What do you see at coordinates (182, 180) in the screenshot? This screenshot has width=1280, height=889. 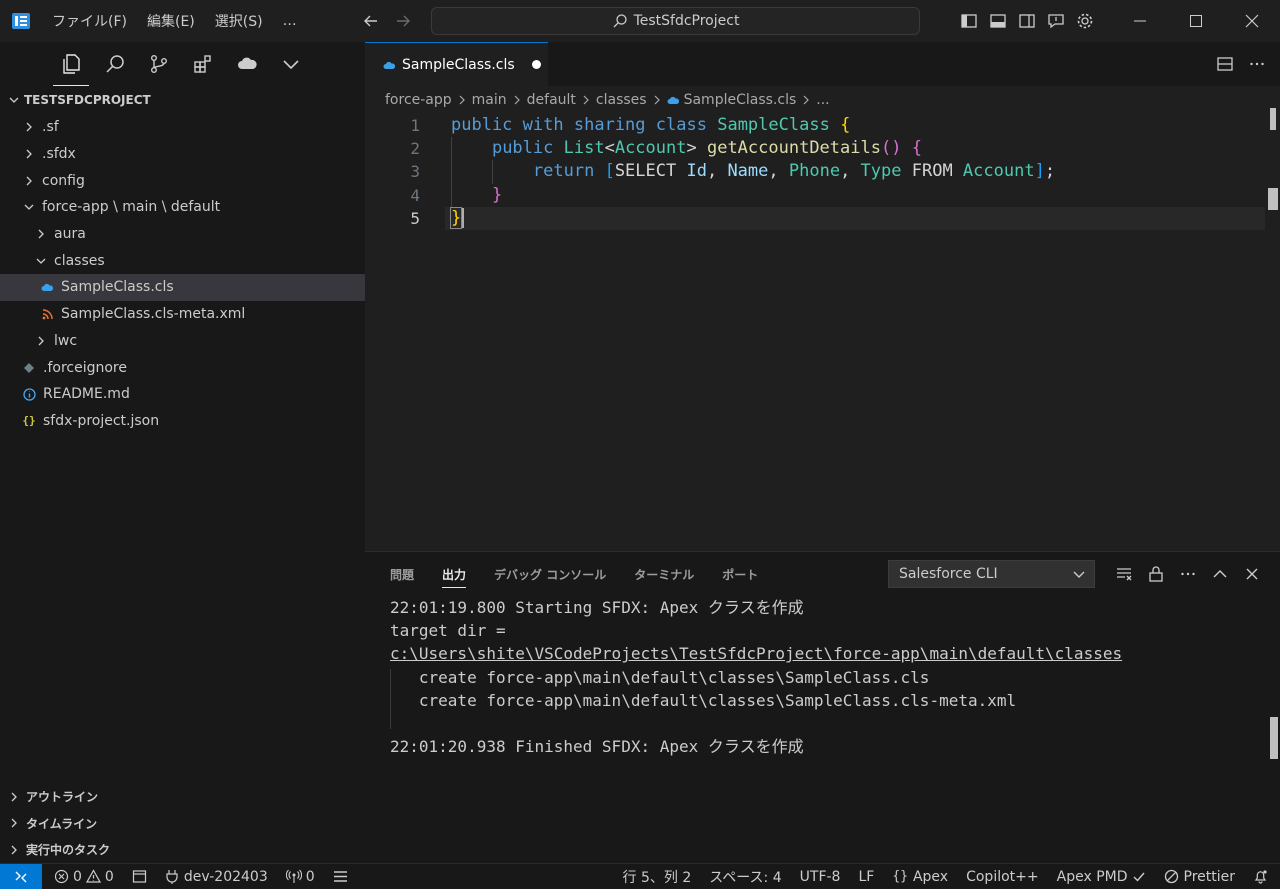 I see `tree-item-config: config` at bounding box center [182, 180].